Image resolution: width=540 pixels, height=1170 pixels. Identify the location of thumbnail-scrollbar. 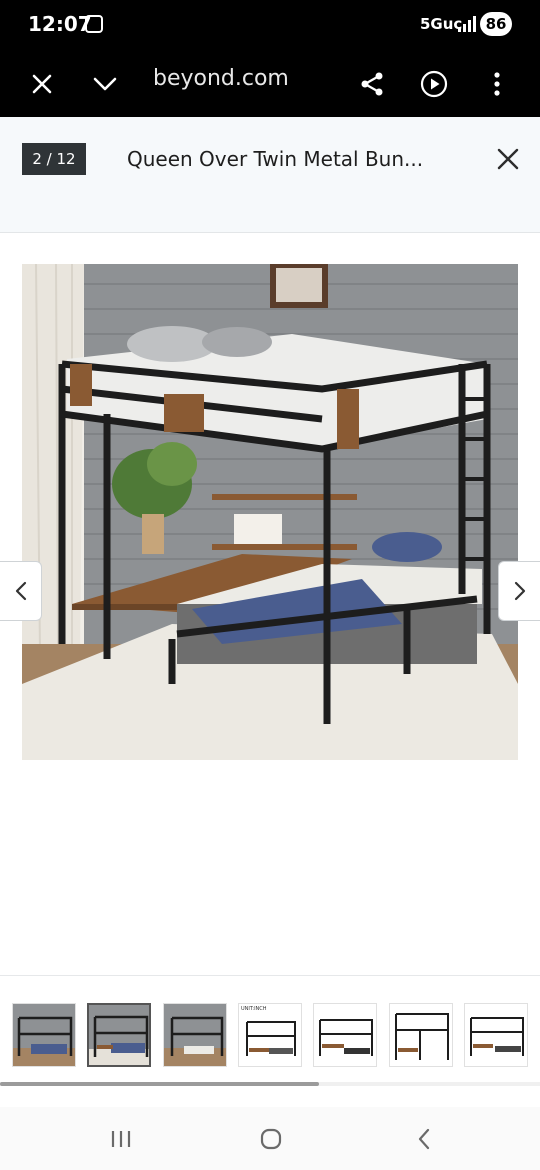
(159, 1084).